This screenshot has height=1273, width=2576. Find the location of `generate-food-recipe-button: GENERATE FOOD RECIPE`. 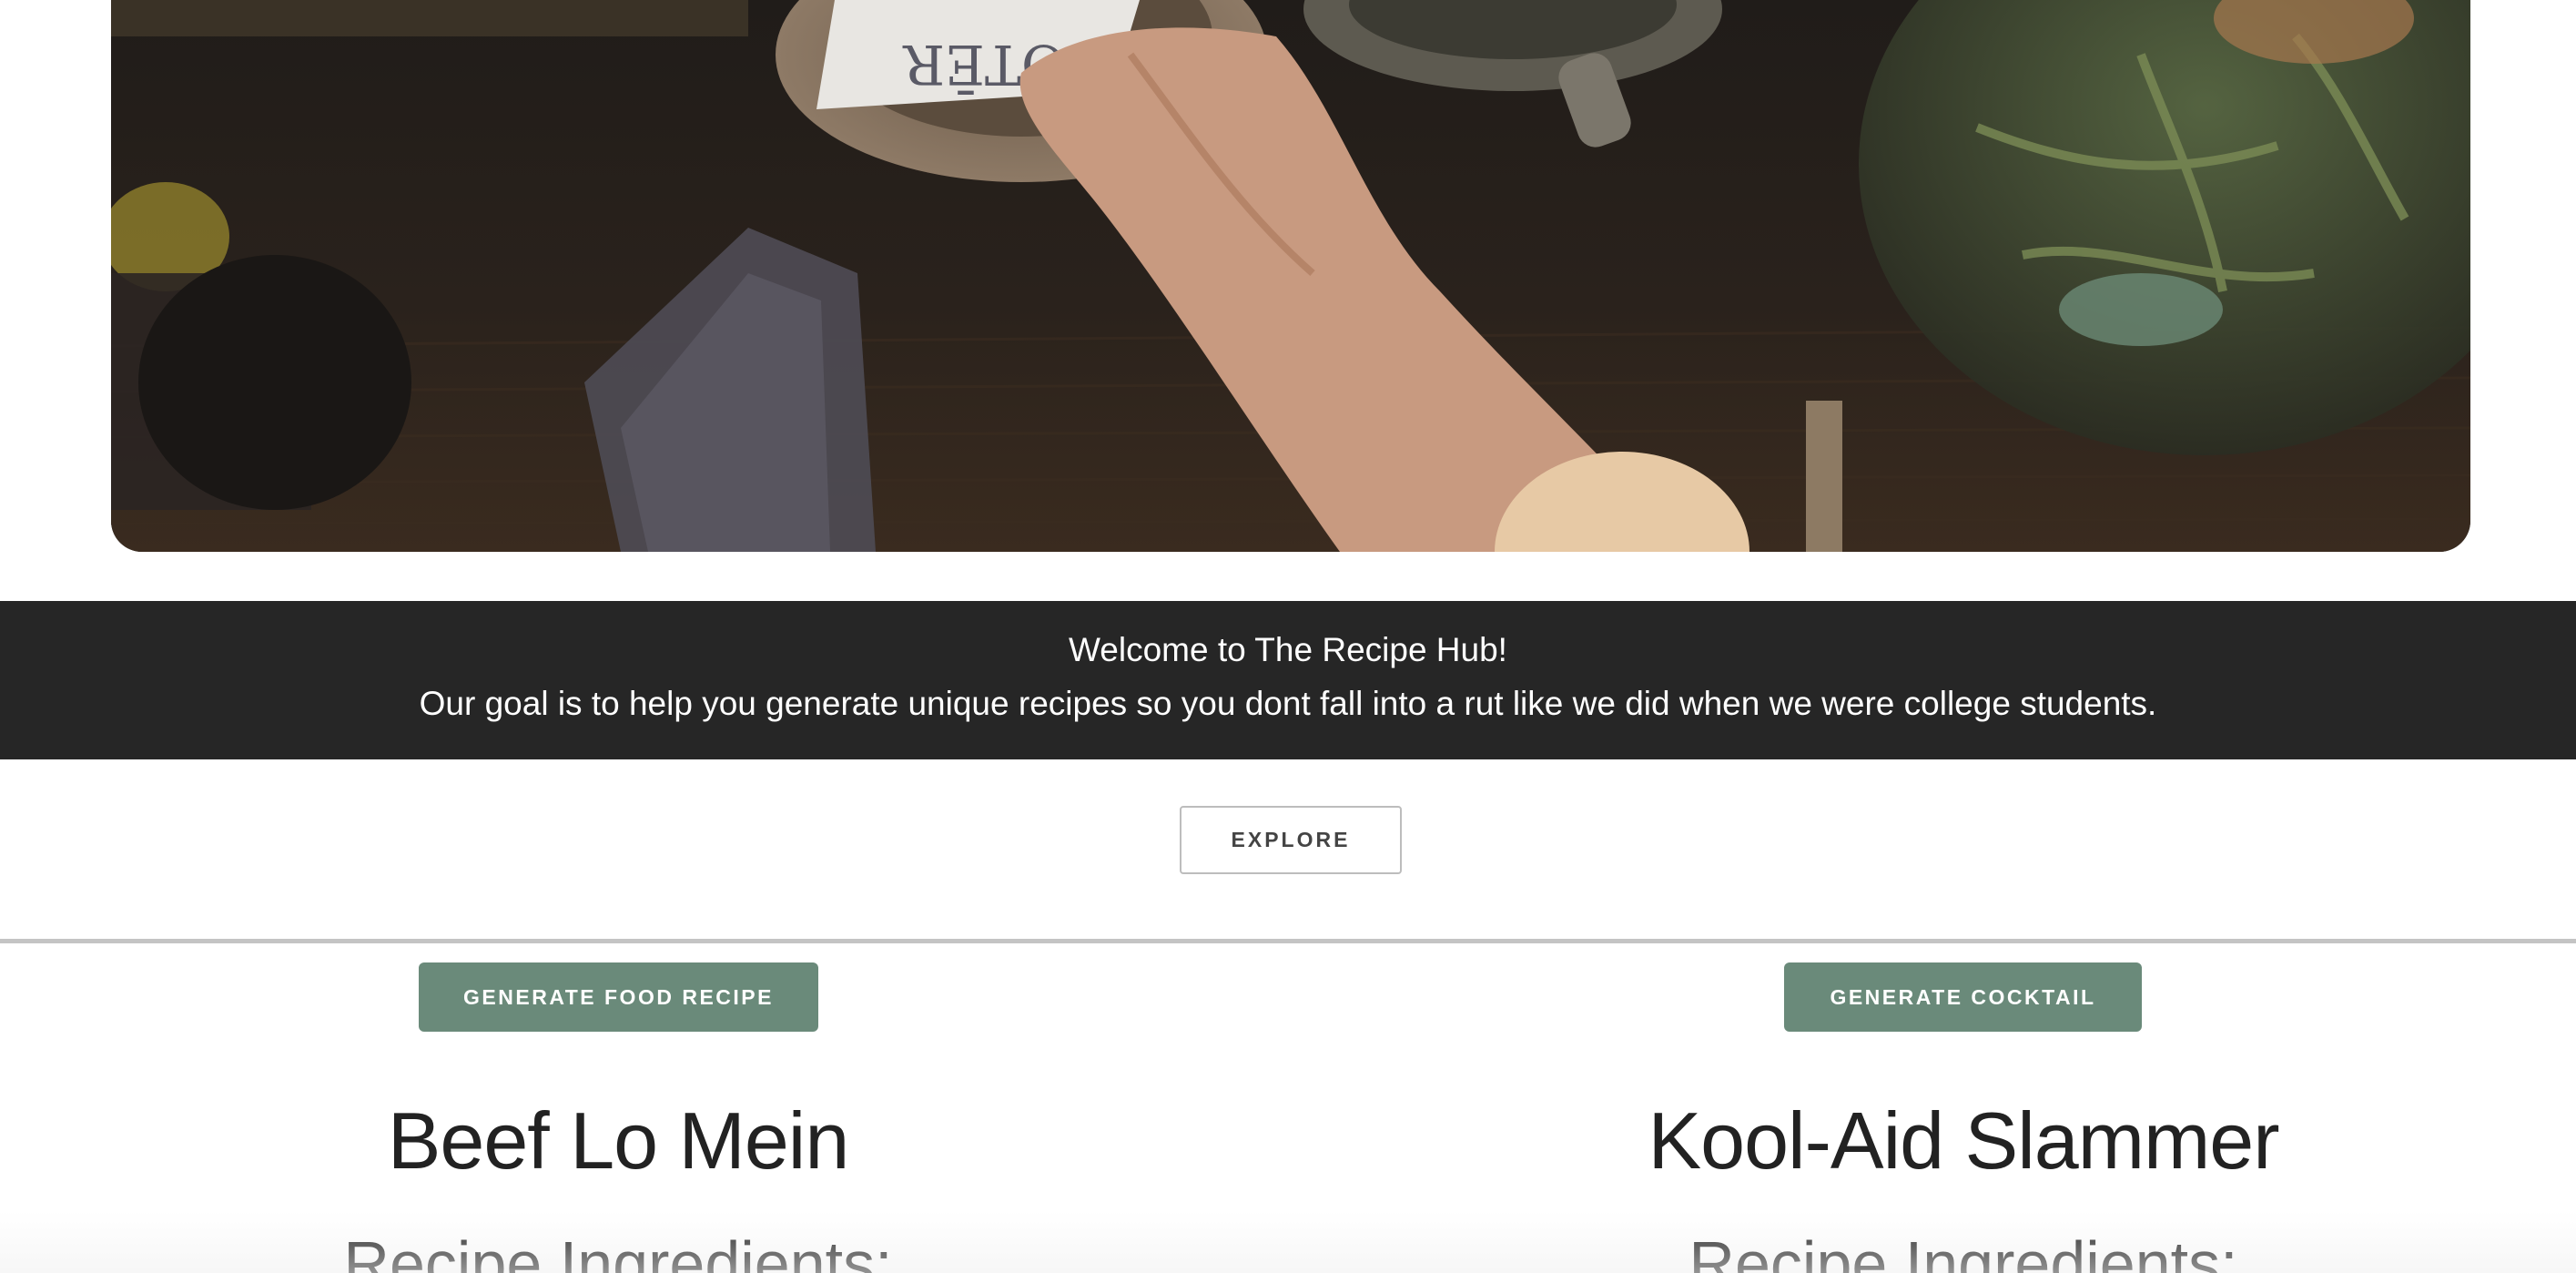

generate-food-recipe-button: GENERATE FOOD RECIPE is located at coordinates (618, 997).